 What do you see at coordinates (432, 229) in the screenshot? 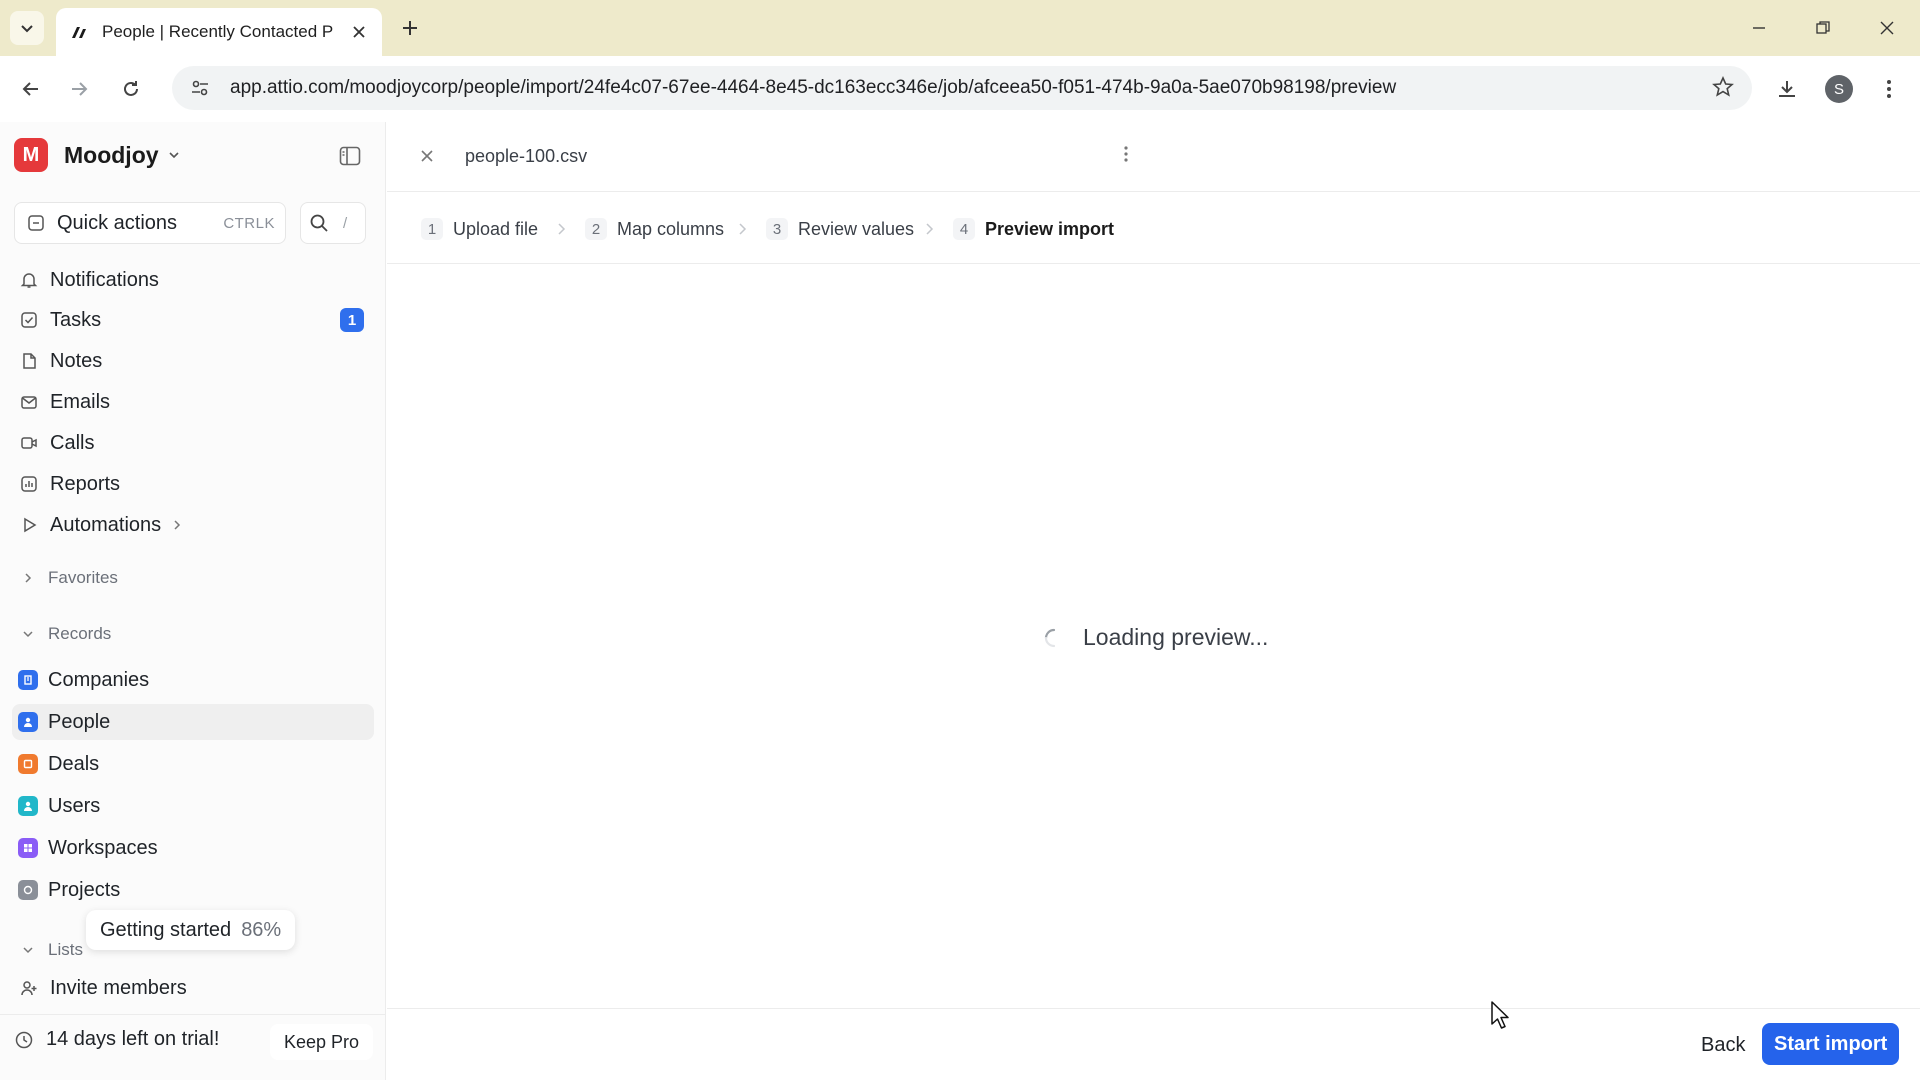
I see `step-number: 1` at bounding box center [432, 229].